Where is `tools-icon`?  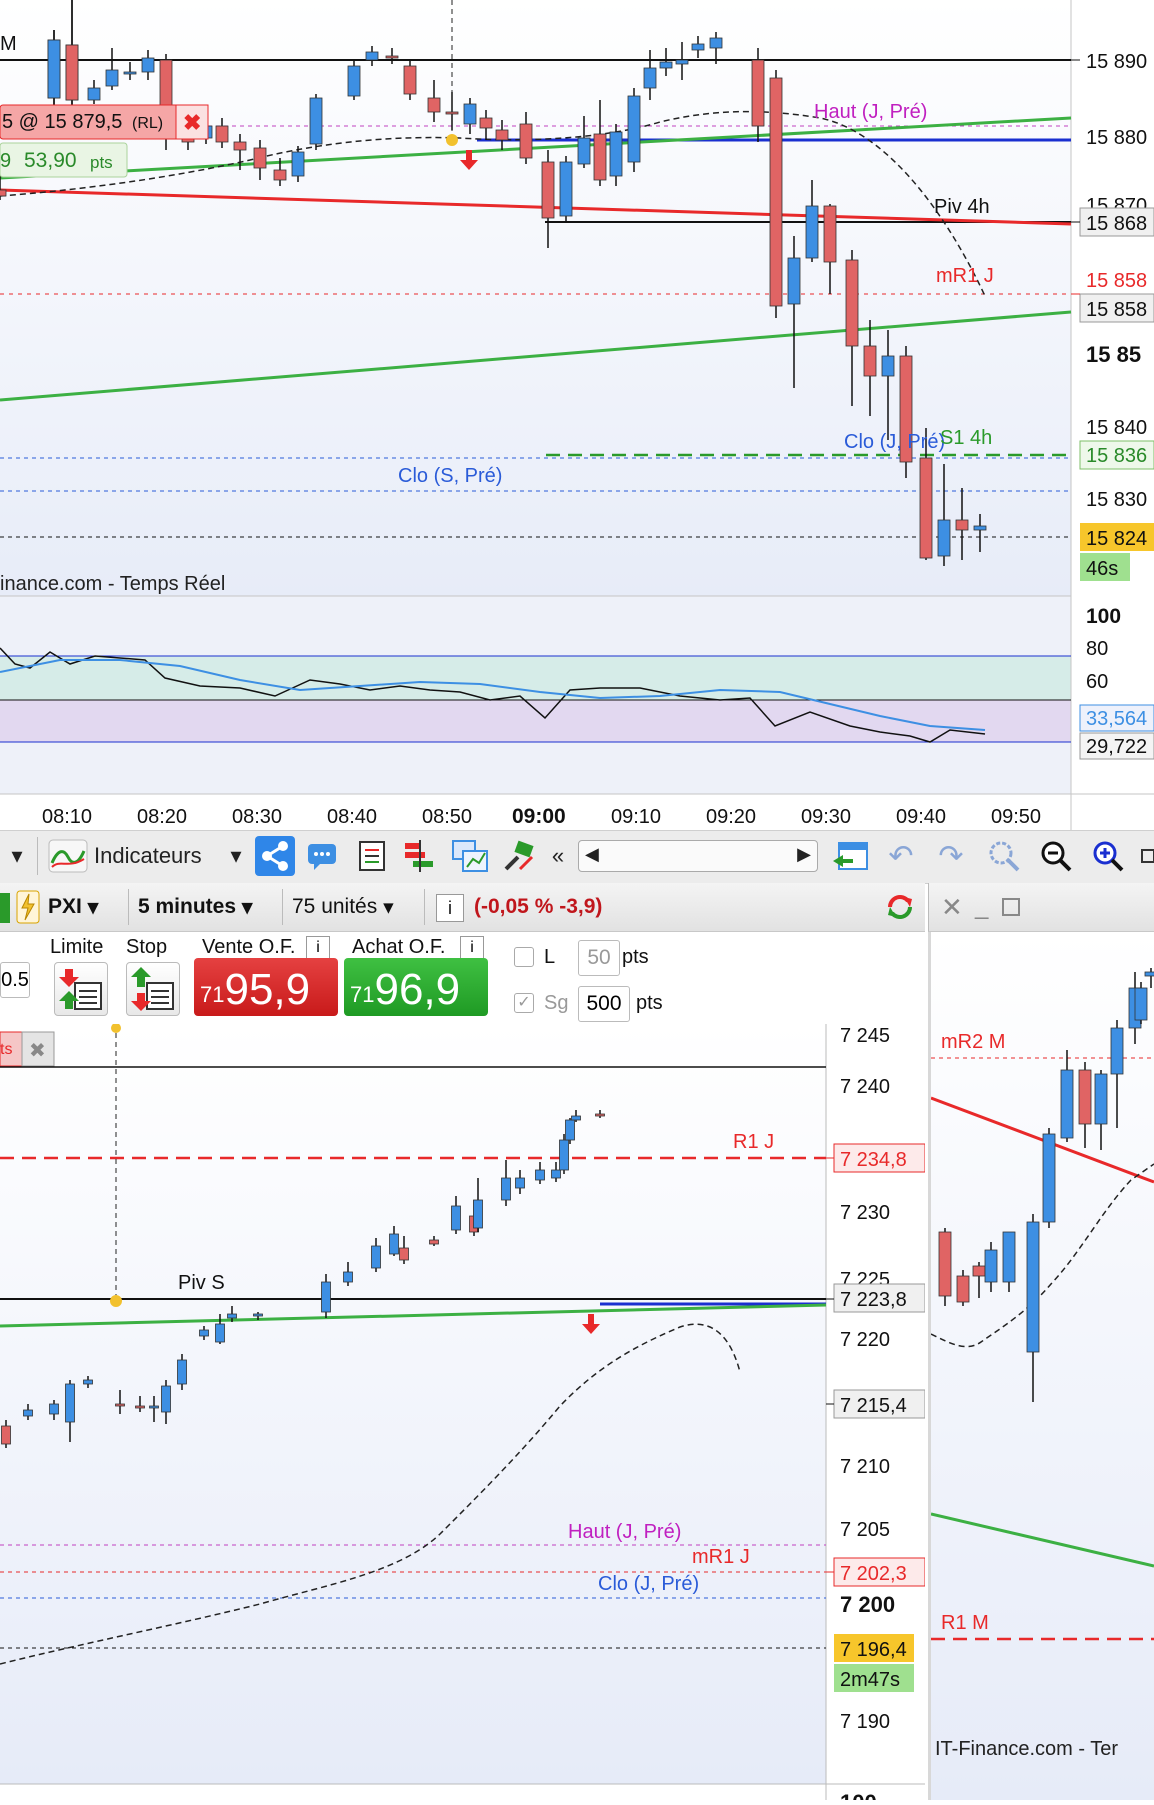 tools-icon is located at coordinates (519, 856).